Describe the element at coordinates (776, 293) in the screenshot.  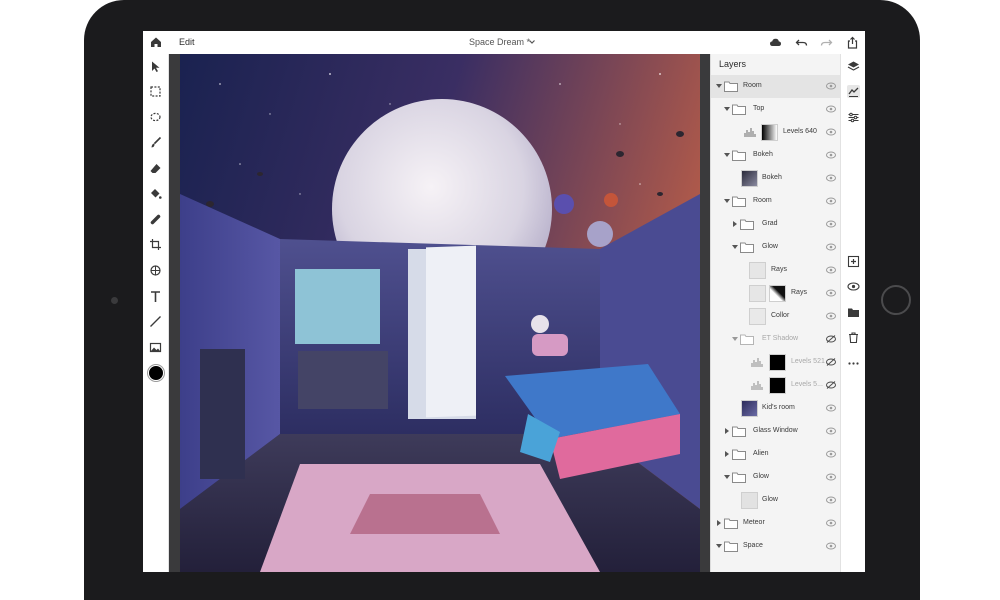
I see `layer-rays-masked: Rays` at that location.